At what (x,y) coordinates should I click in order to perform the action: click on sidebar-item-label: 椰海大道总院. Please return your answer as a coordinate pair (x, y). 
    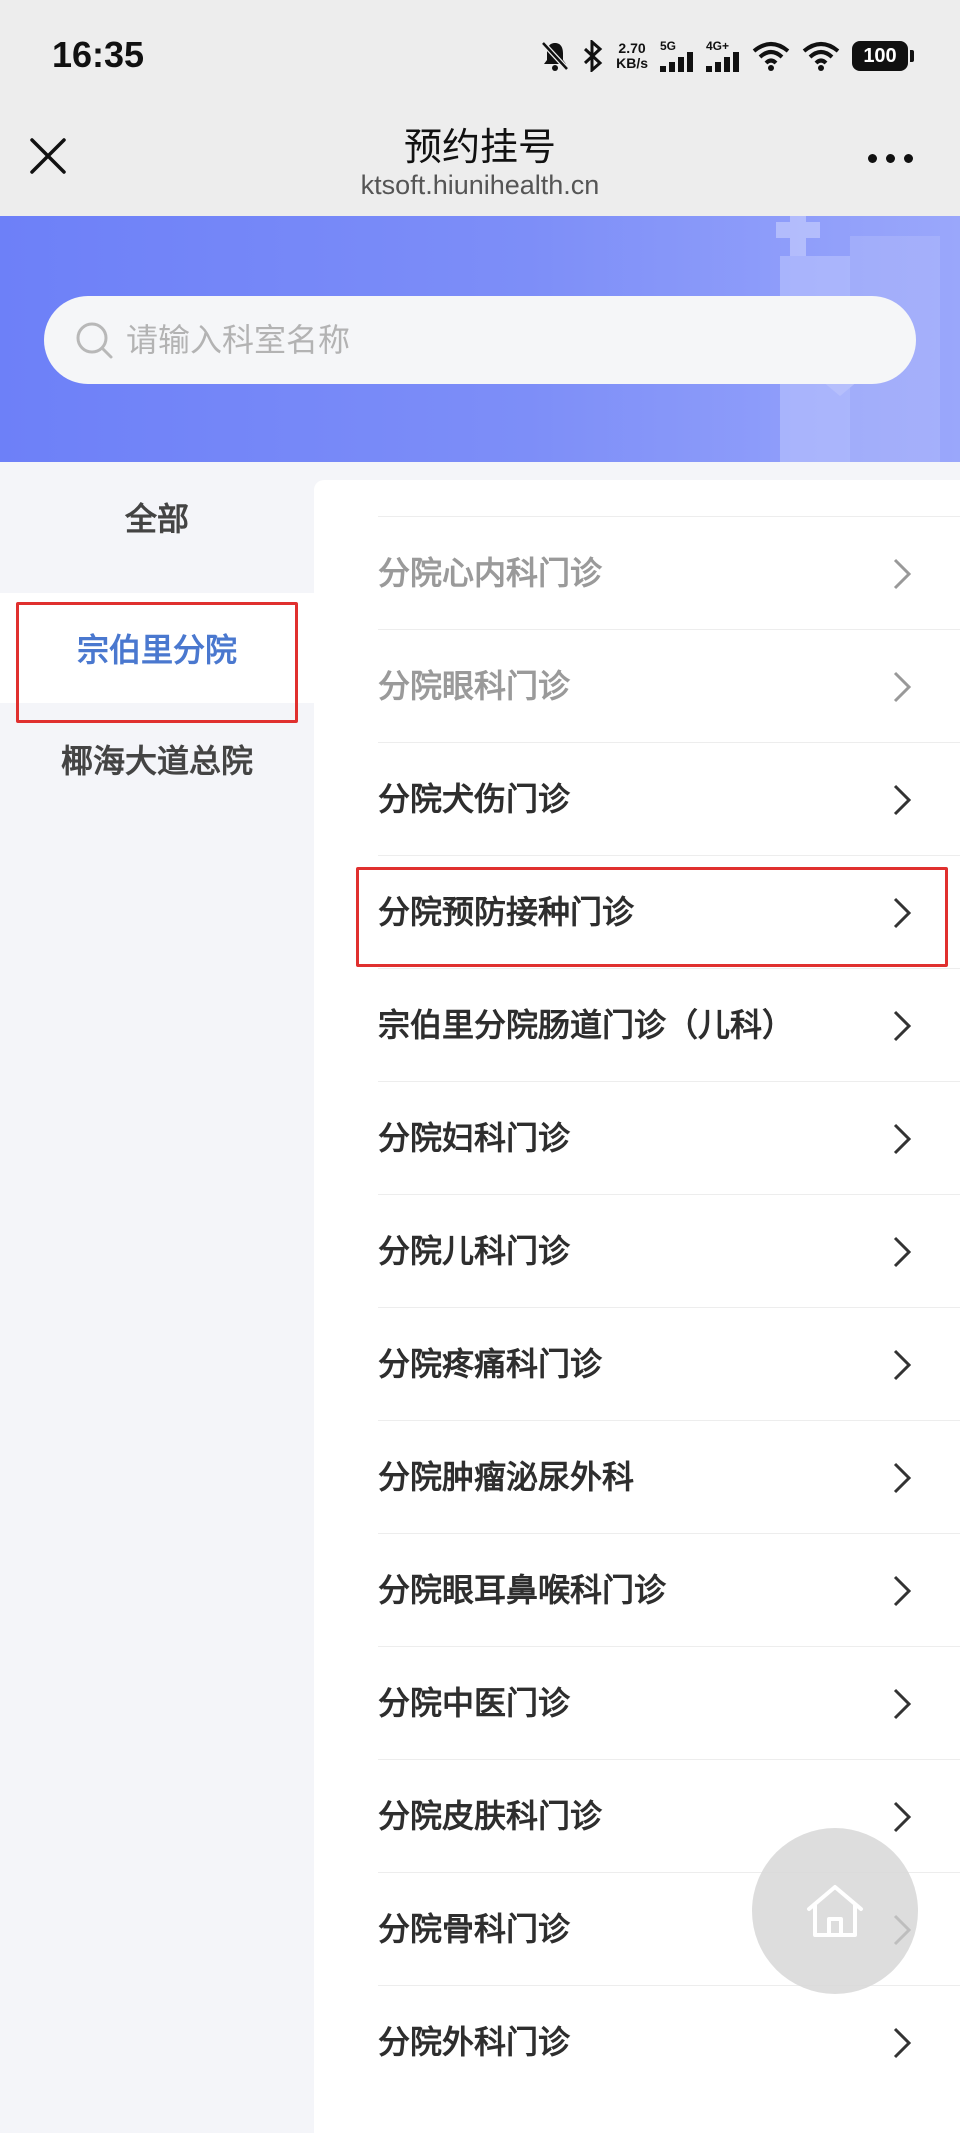
    Looking at the image, I should click on (156, 761).